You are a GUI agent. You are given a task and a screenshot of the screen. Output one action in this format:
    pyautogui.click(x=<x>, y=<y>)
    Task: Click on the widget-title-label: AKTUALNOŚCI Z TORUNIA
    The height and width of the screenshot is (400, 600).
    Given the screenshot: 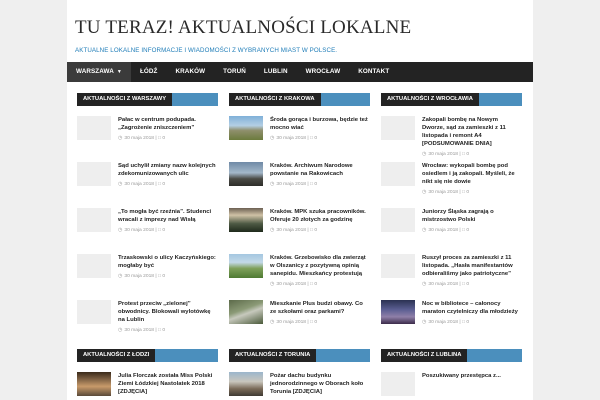 What is the action you would take?
    pyautogui.click(x=273, y=355)
    